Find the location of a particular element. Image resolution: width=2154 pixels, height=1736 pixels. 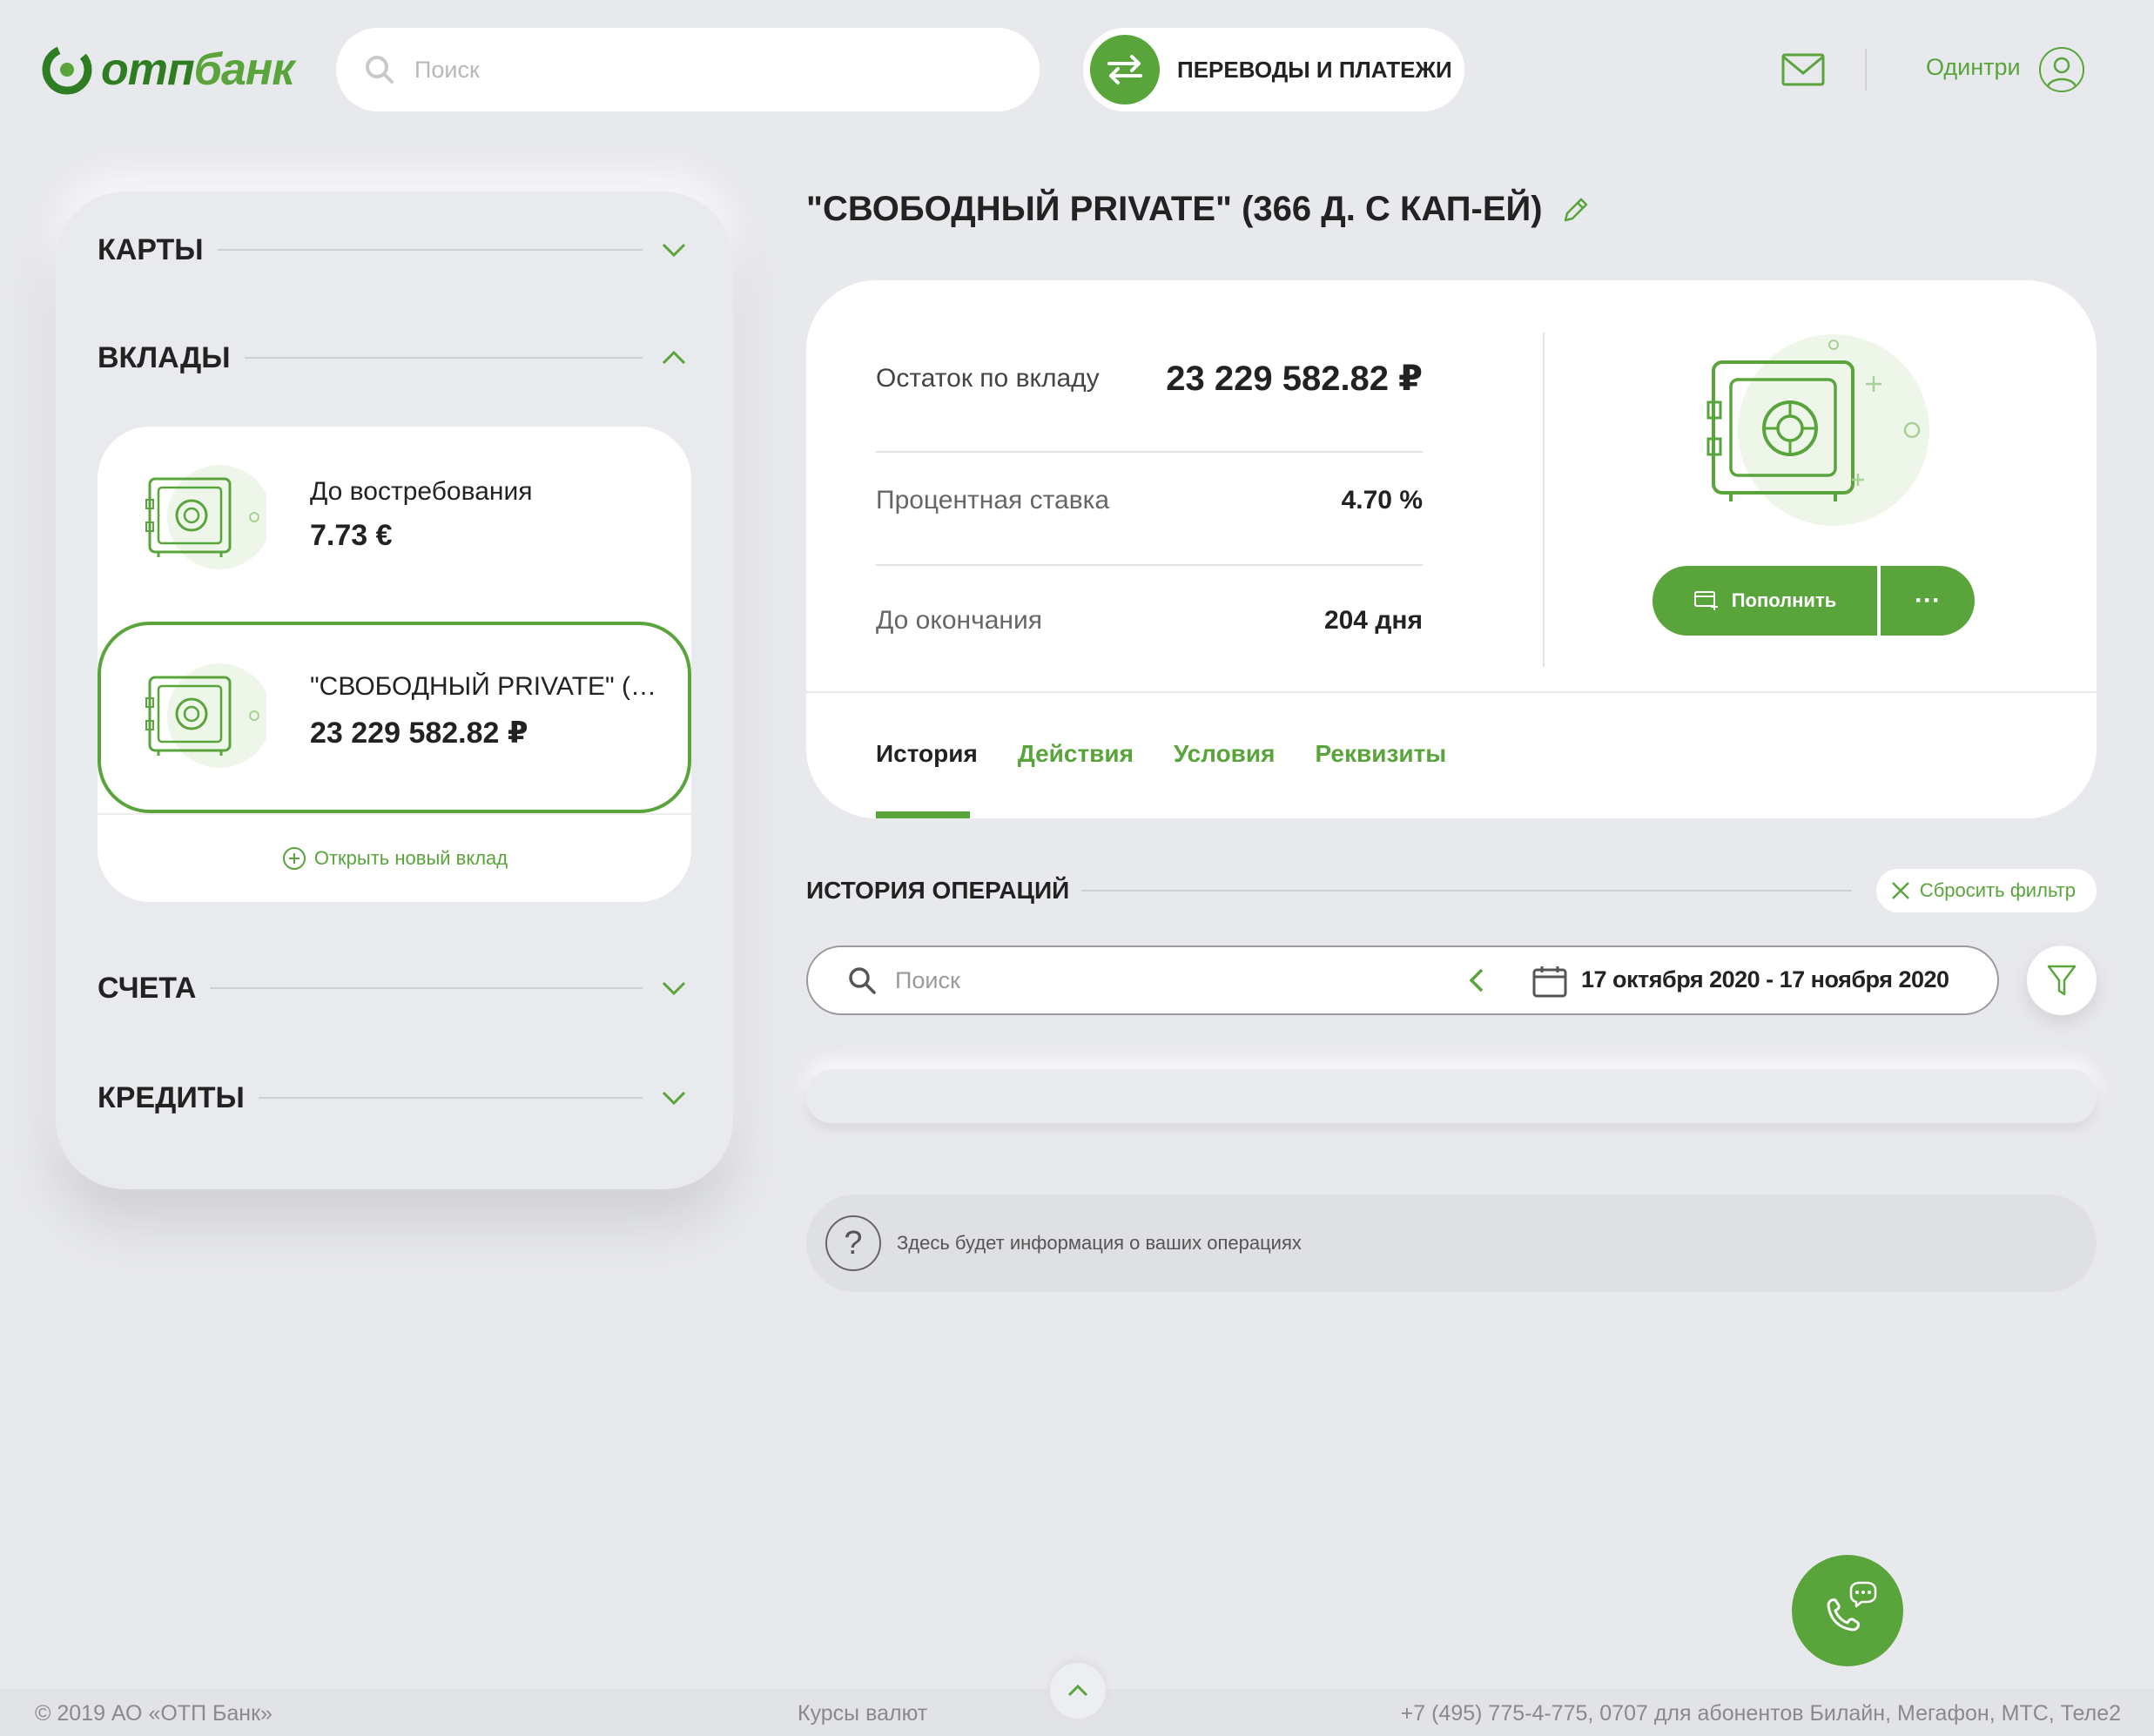

logo-text: отпбанк is located at coordinates (198, 69).